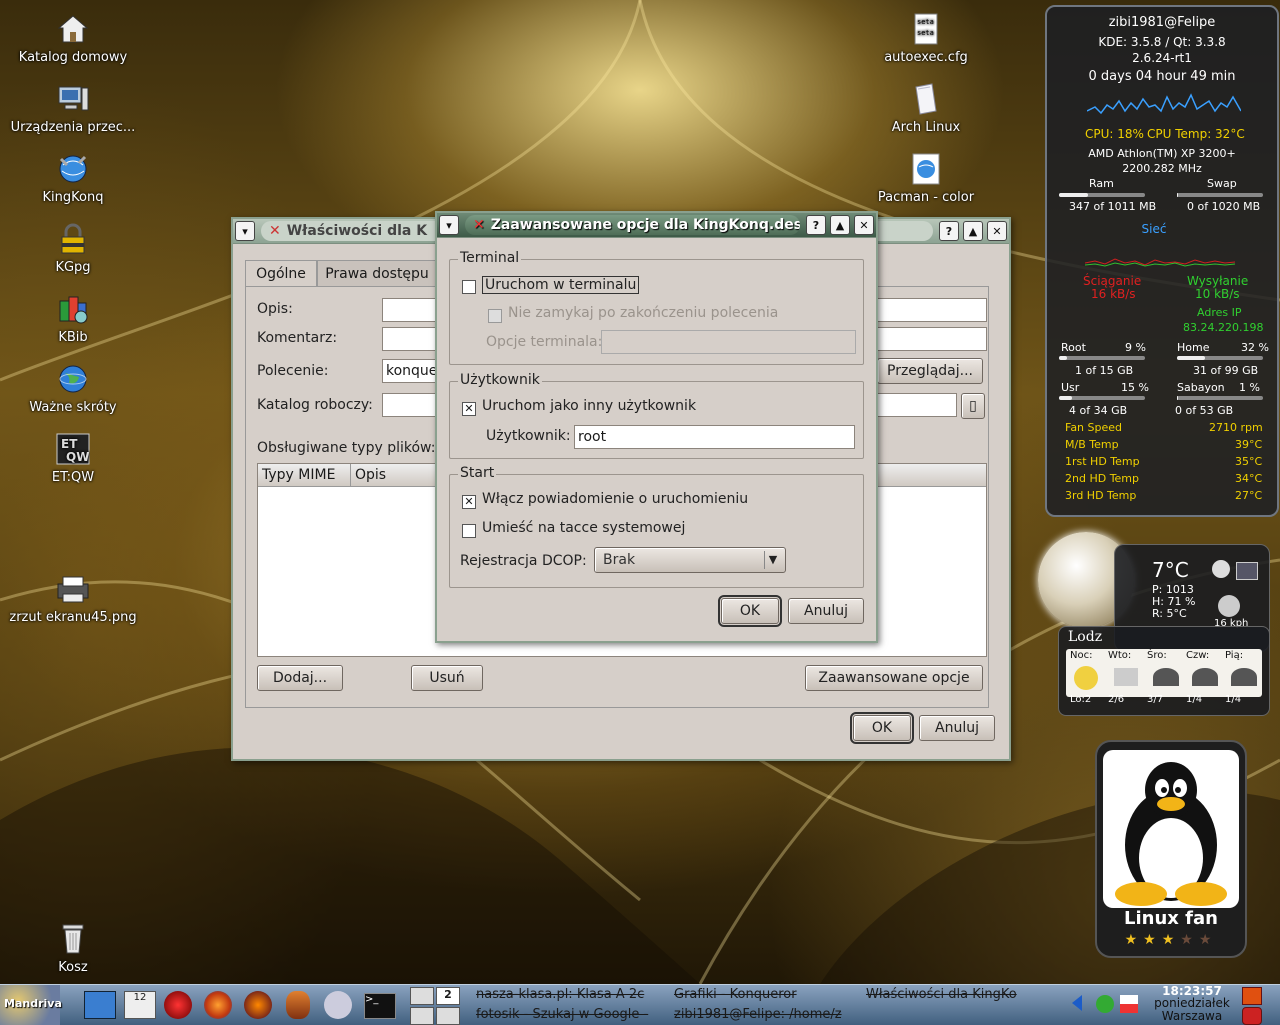  I want to click on sensor-value: 34°C, so click(1249, 478).